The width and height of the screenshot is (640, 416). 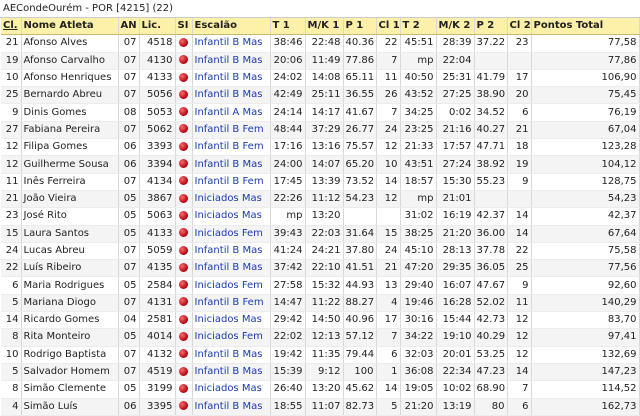 I want to click on col-mk1-header: M/K 1, so click(x=324, y=27).